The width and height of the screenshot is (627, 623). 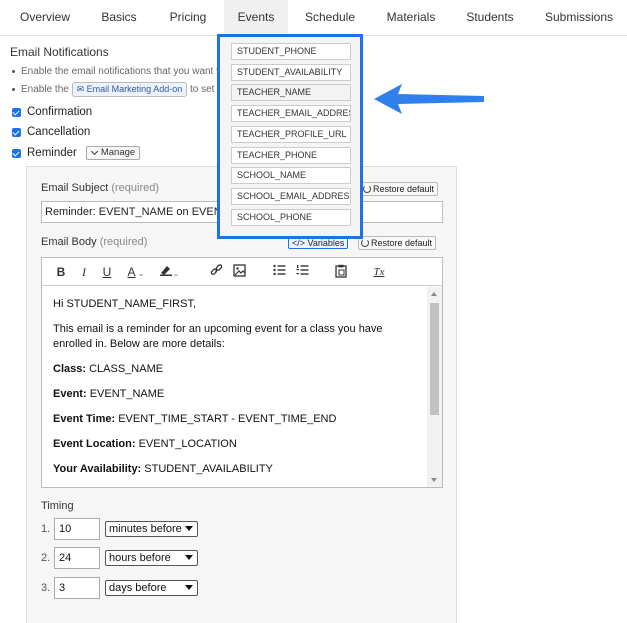 I want to click on variable-item-teacher-profile-url: TEACHER_PROFILE_URL, so click(x=291, y=134).